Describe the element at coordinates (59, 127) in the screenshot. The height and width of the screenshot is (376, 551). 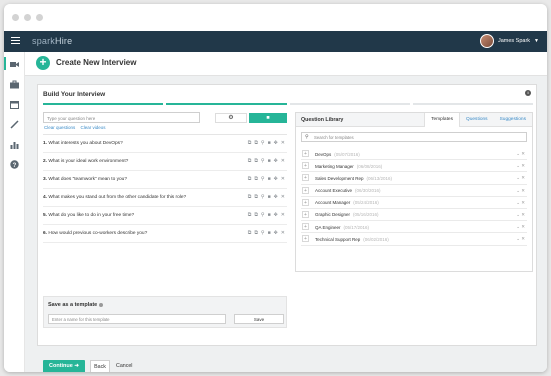
I see `clear-questions-link: Clear questions` at that location.